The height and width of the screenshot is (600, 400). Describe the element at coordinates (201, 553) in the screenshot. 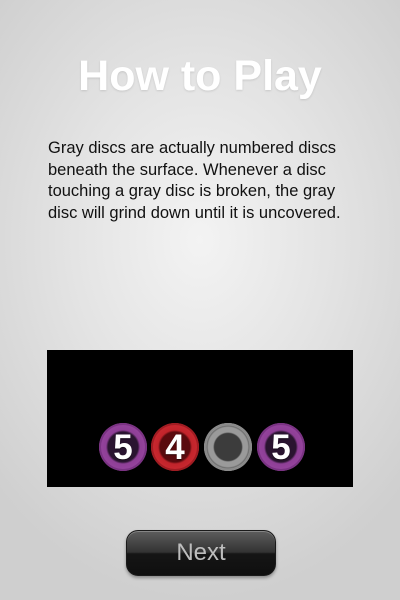

I see `next-button: Next` at that location.